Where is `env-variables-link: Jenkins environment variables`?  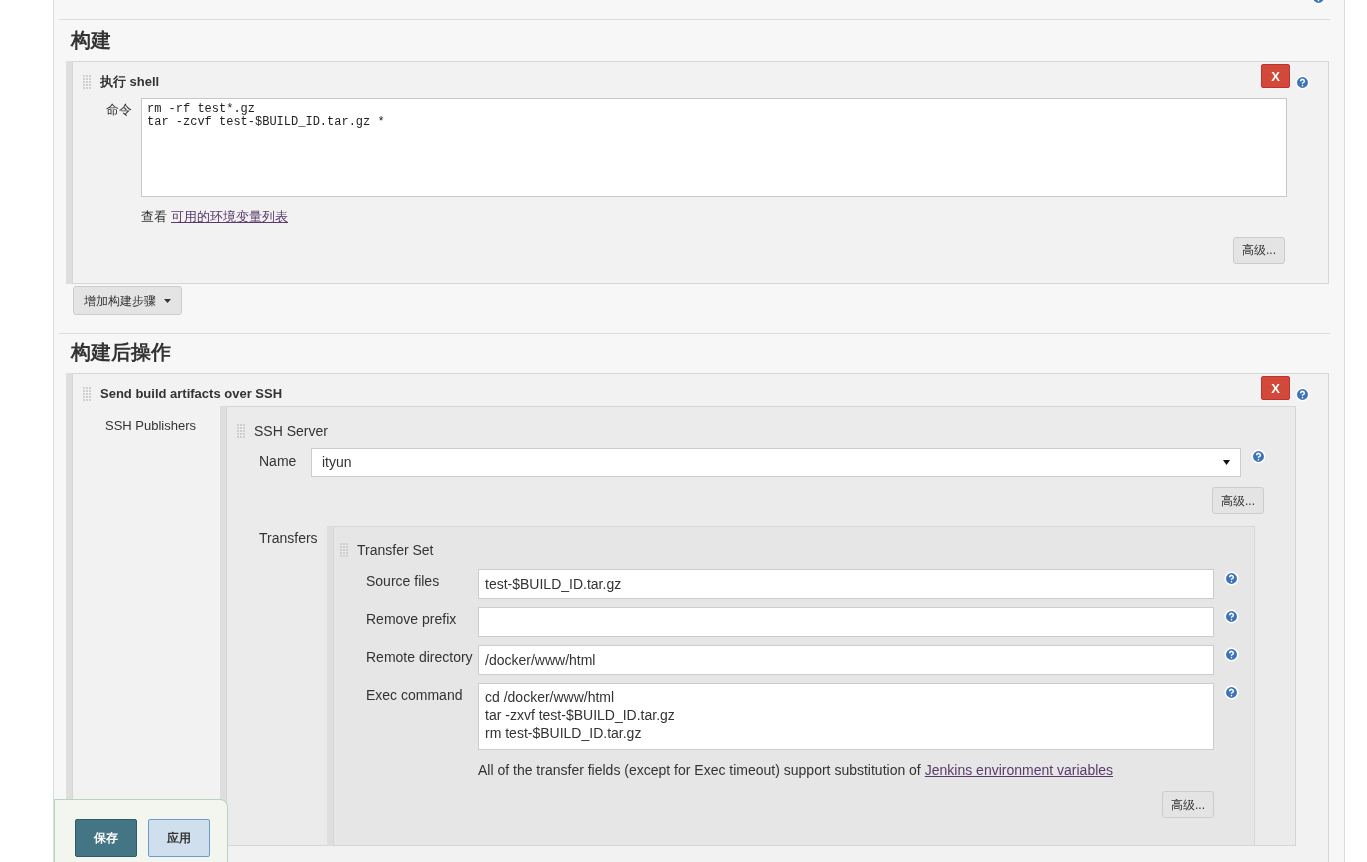
env-variables-link: Jenkins environment variables is located at coordinates (1019, 770).